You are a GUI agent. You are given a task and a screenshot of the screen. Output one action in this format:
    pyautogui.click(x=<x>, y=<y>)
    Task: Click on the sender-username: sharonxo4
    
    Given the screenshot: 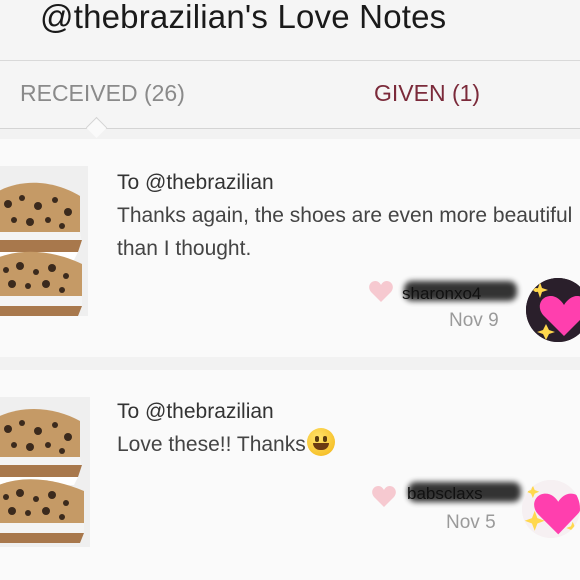 What is the action you would take?
    pyautogui.click(x=441, y=294)
    